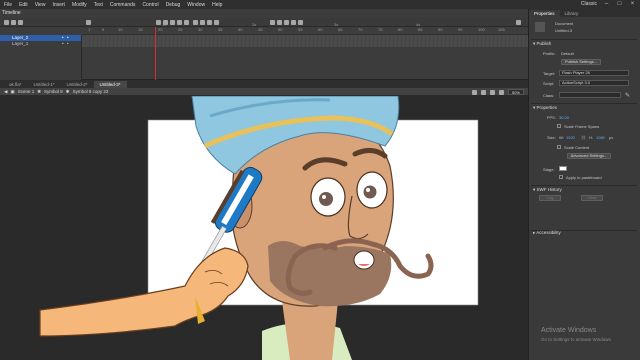 This screenshot has width=640, height=360. Describe the element at coordinates (179, 22) in the screenshot. I see `next-frame-icon` at that location.